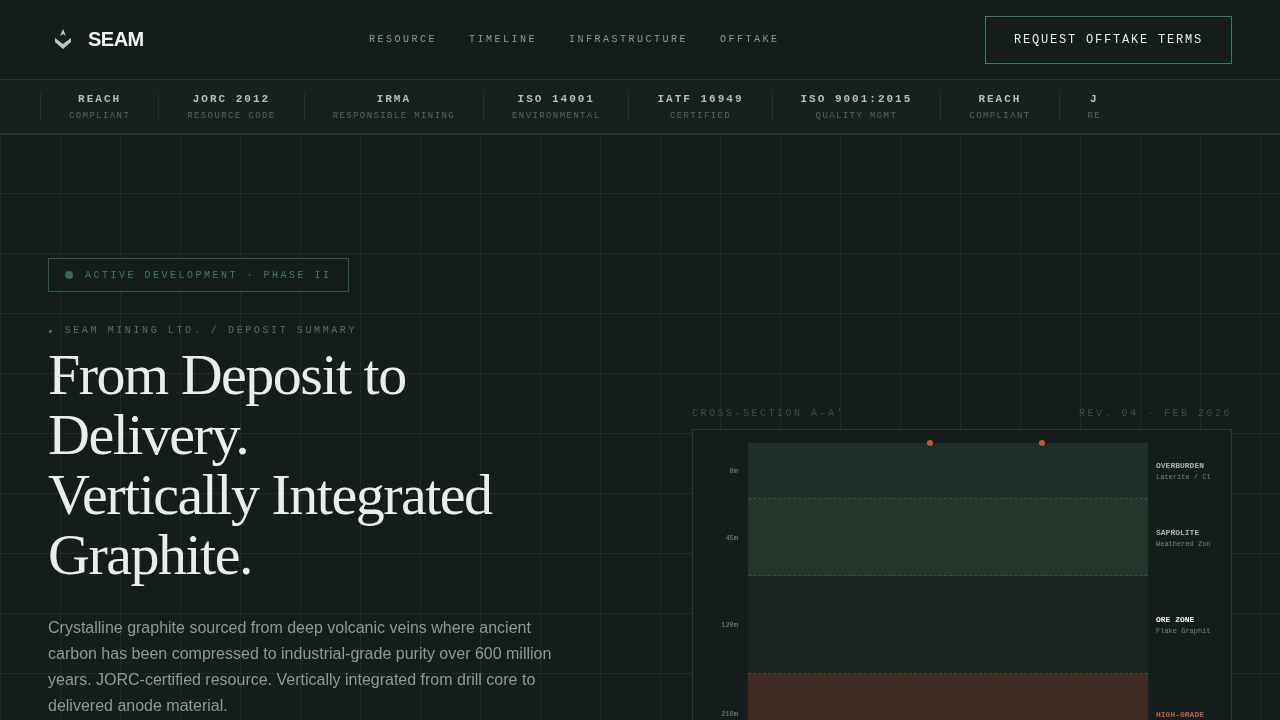 This screenshot has width=1280, height=720. Describe the element at coordinates (856, 98) in the screenshot. I see `certification-title: ISO 9001:2015` at that location.